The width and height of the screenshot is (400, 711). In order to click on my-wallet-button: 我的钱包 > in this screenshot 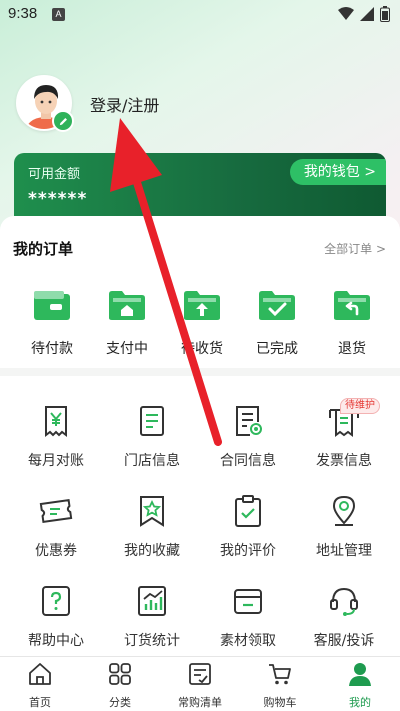, I will do `click(337, 172)`.